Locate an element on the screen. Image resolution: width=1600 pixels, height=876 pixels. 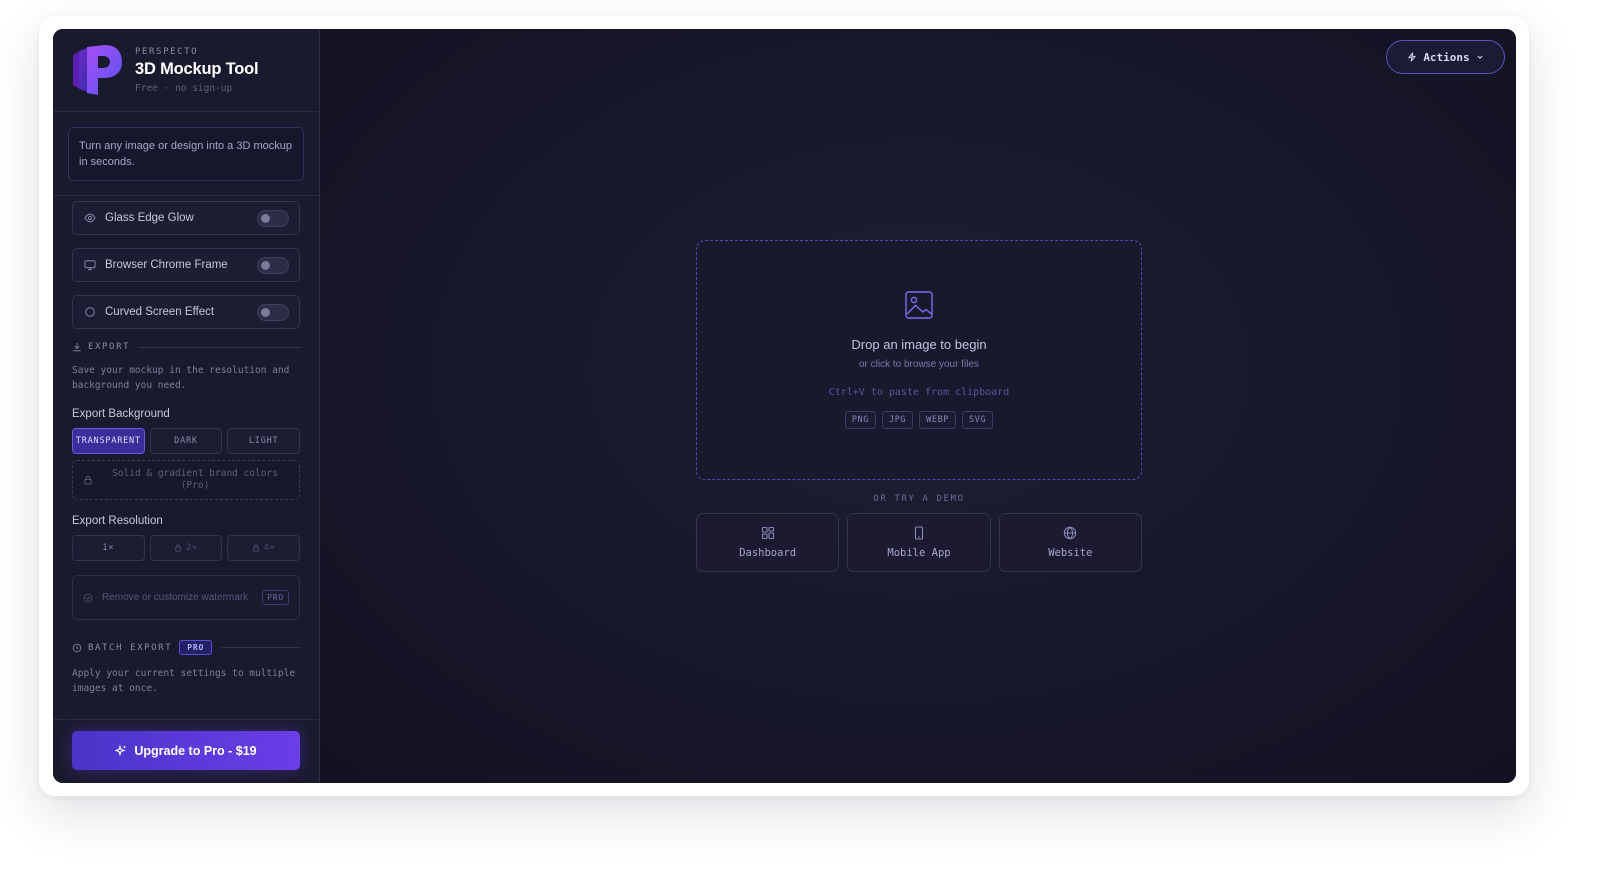
globe-icon is located at coordinates (1070, 533).